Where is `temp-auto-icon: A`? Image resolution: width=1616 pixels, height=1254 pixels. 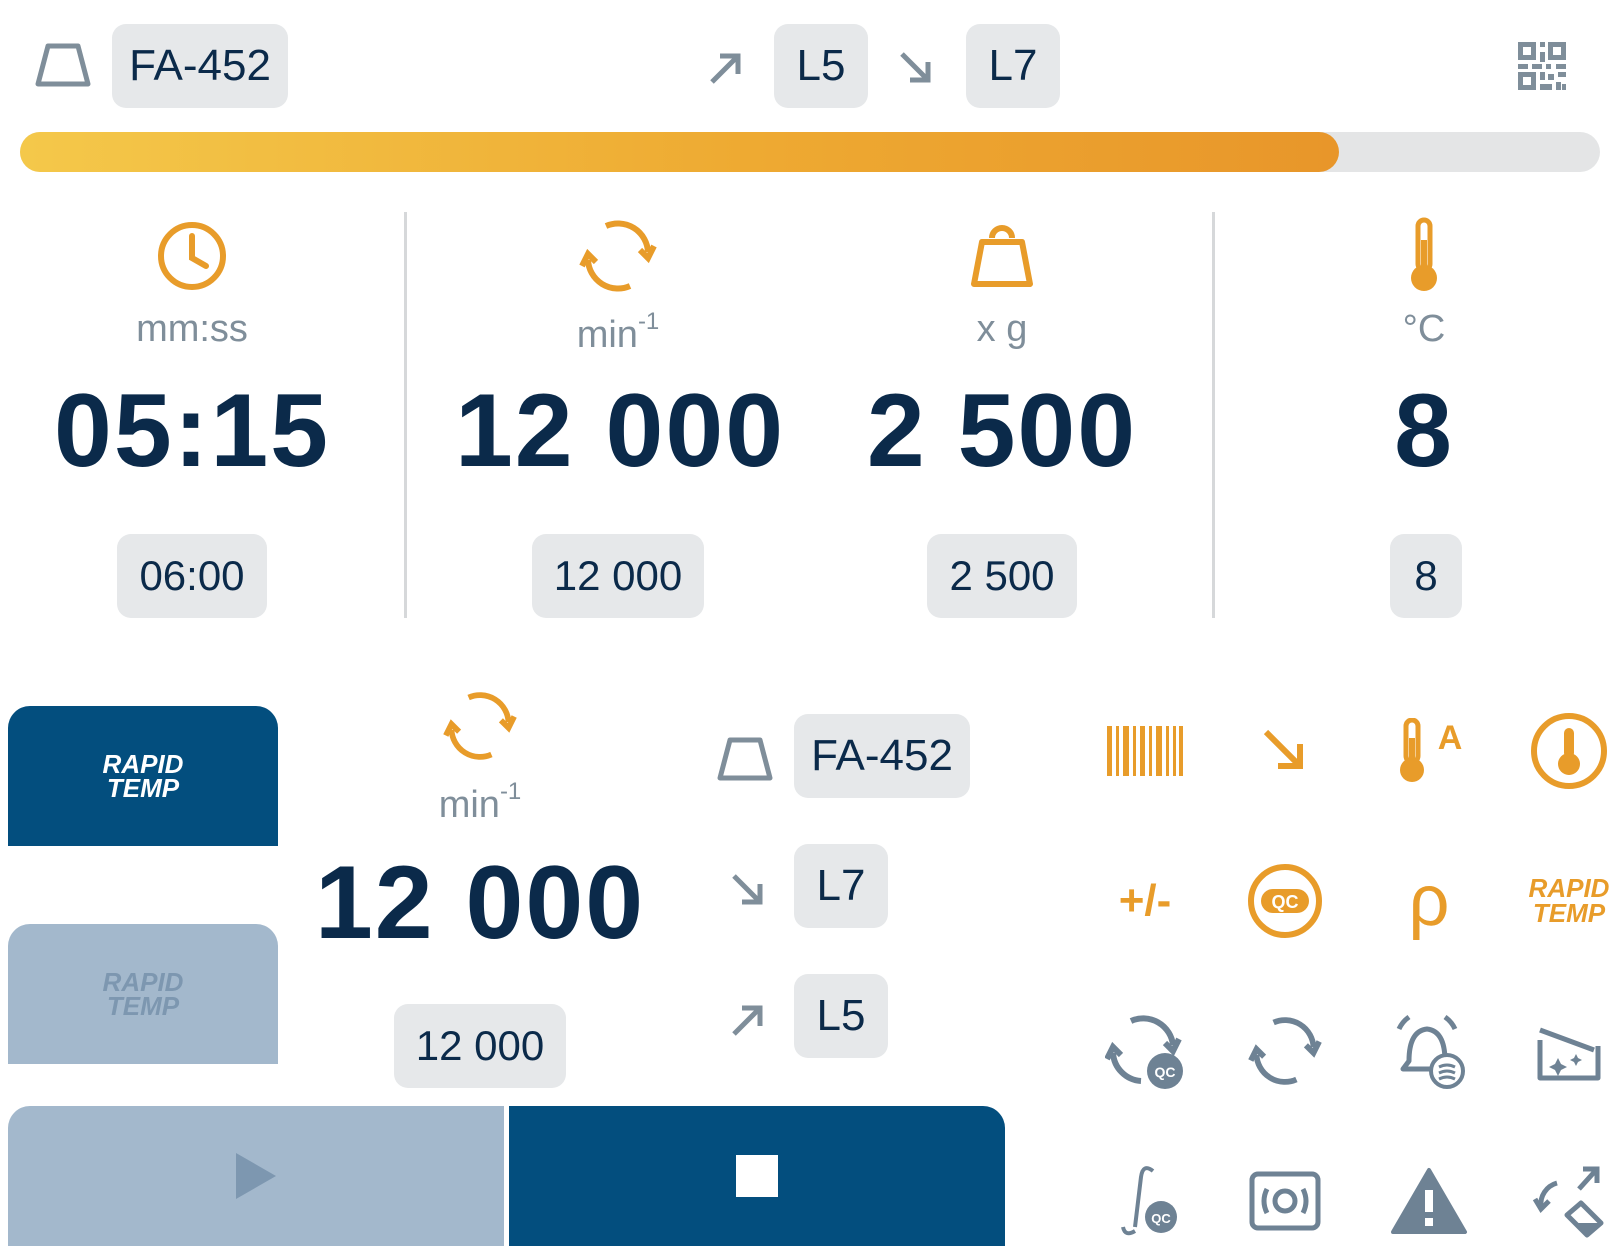 temp-auto-icon: A is located at coordinates (1429, 751).